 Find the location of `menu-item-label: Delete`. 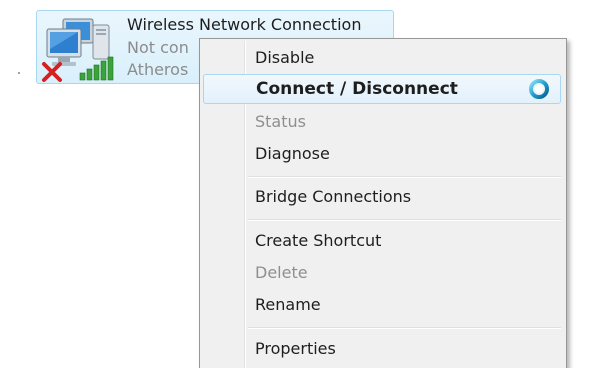

menu-item-label: Delete is located at coordinates (281, 272).